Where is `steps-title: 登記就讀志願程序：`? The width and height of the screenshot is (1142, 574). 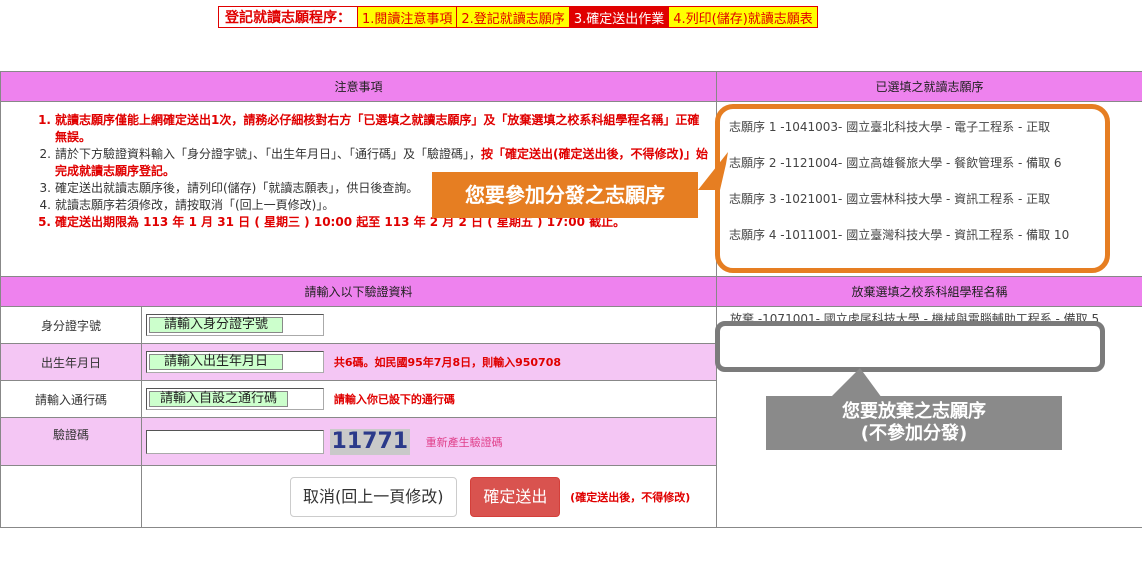 steps-title: 登記就讀志願程序： is located at coordinates (288, 17).